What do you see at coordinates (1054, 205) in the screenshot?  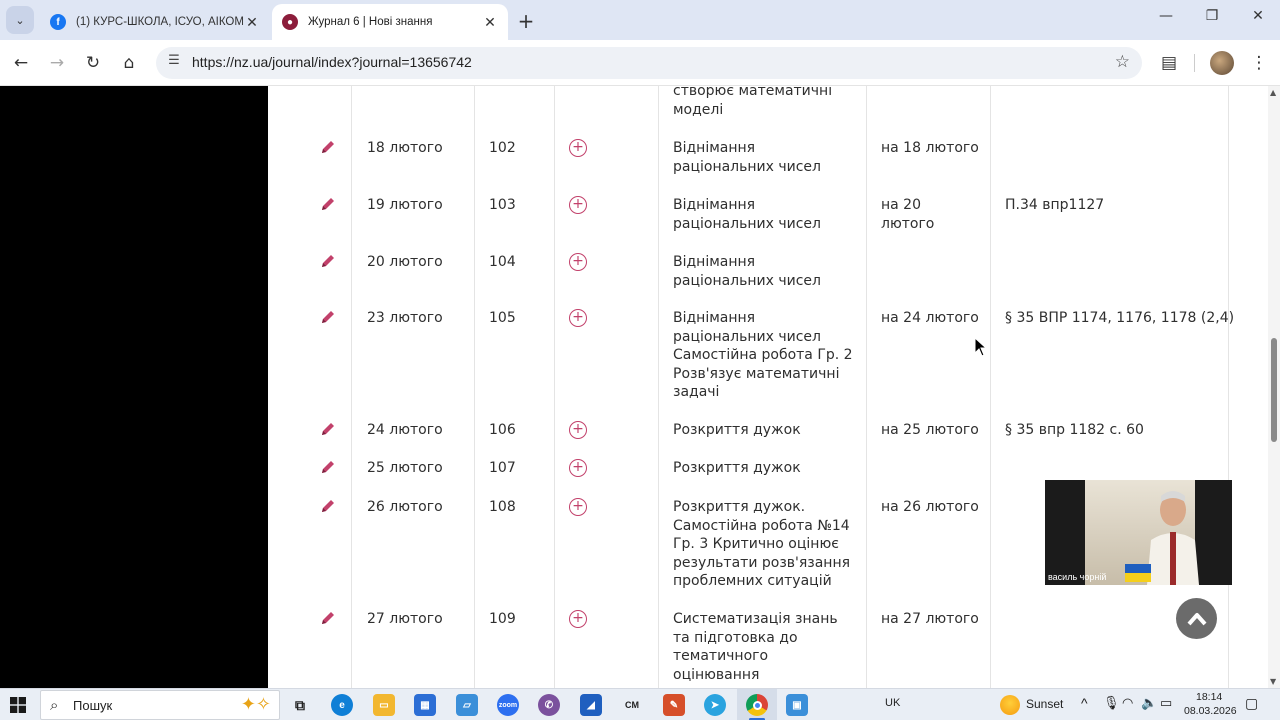 I see `homework-text: П.34 впр1127` at bounding box center [1054, 205].